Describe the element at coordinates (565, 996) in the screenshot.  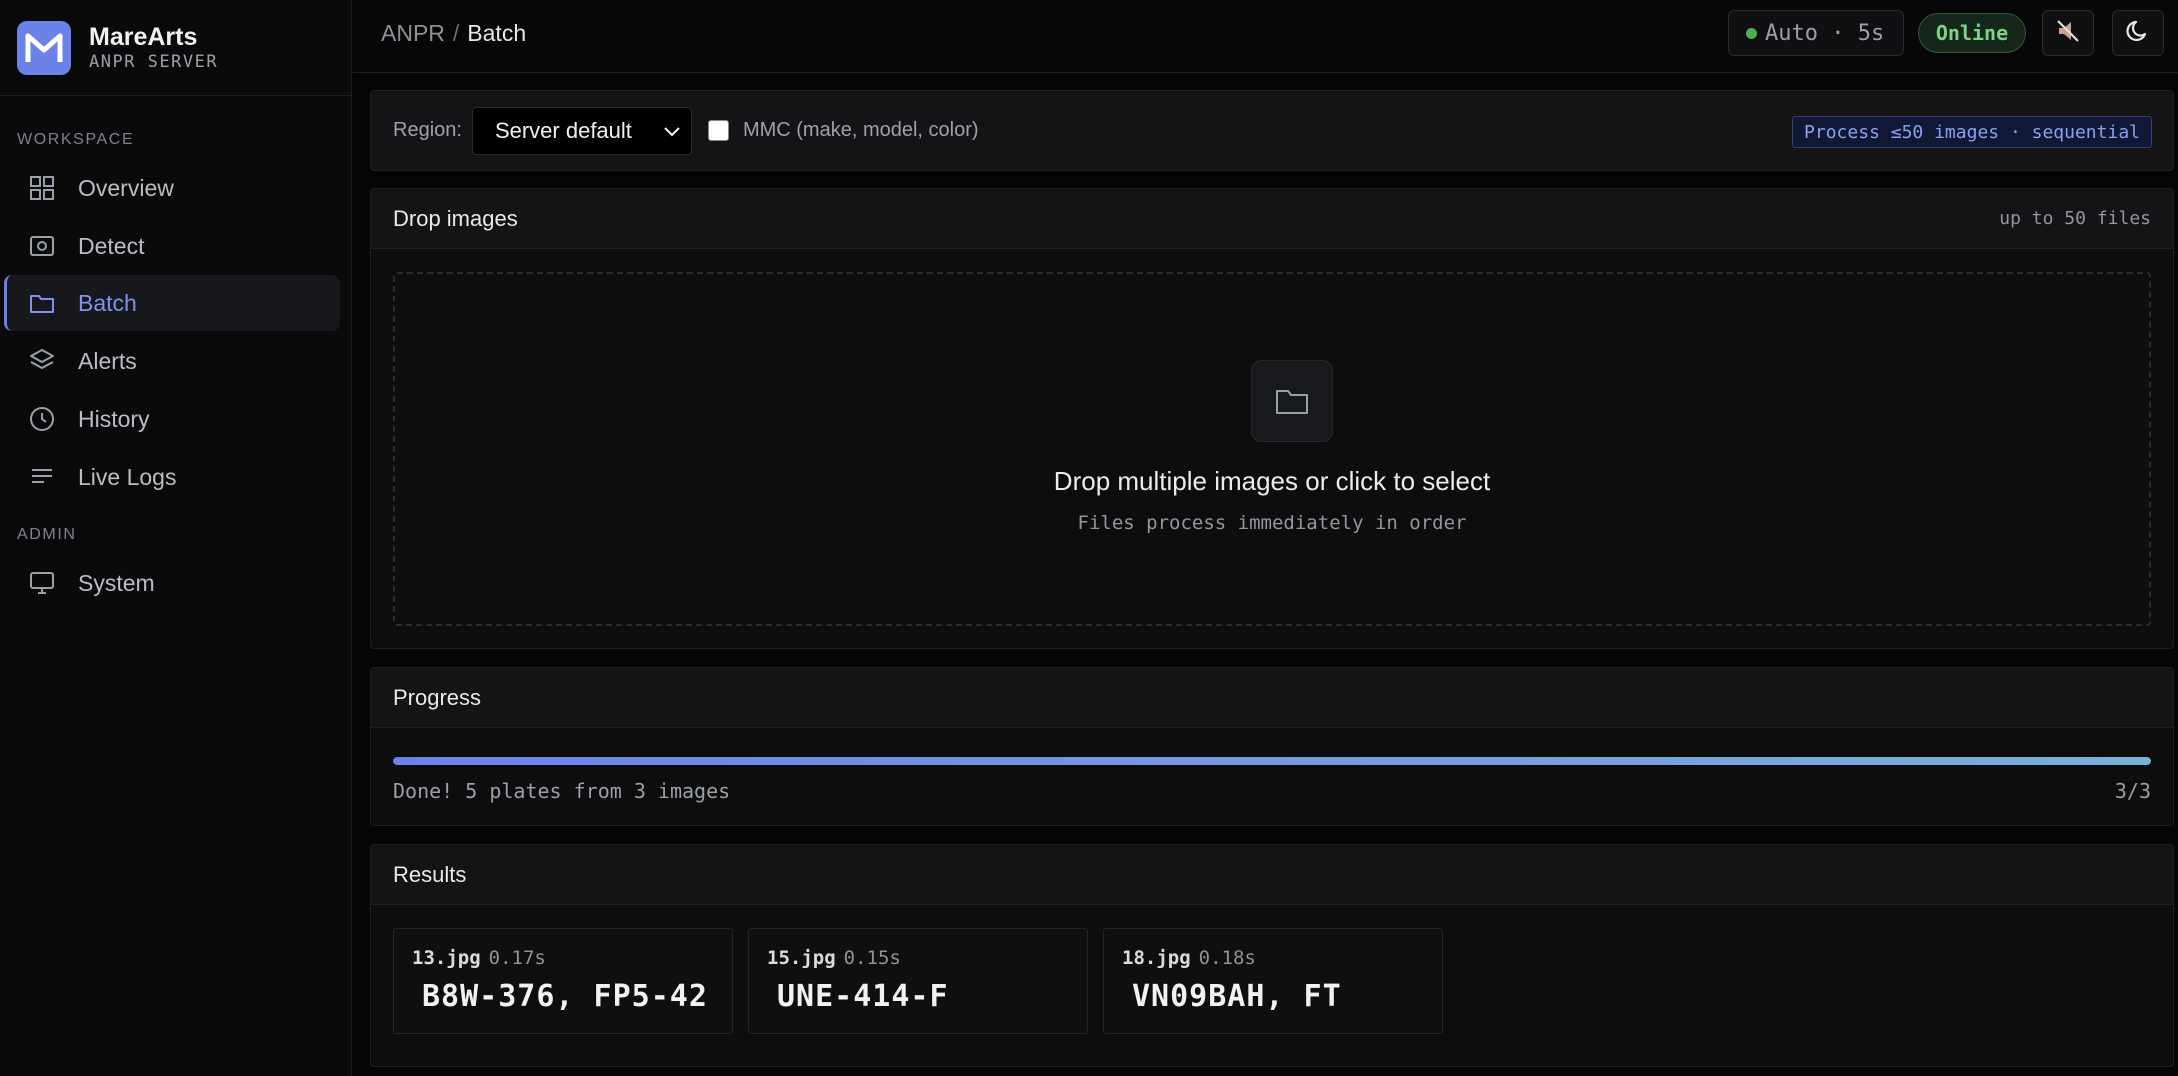
I see `result-plates: B8W-376, FP5-42` at that location.